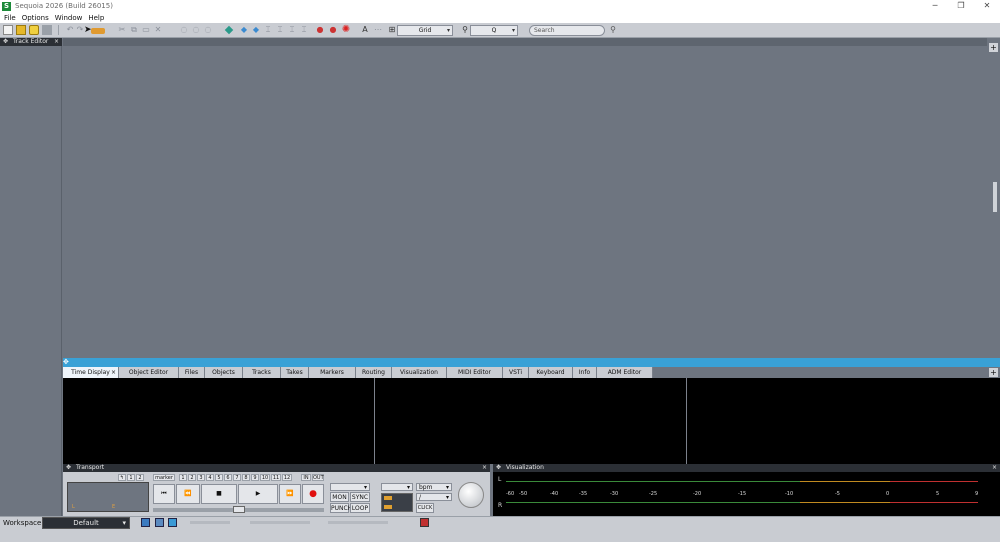 The height and width of the screenshot is (542, 1000). Describe the element at coordinates (471, 495) in the screenshot. I see `jog-wheel` at that location.